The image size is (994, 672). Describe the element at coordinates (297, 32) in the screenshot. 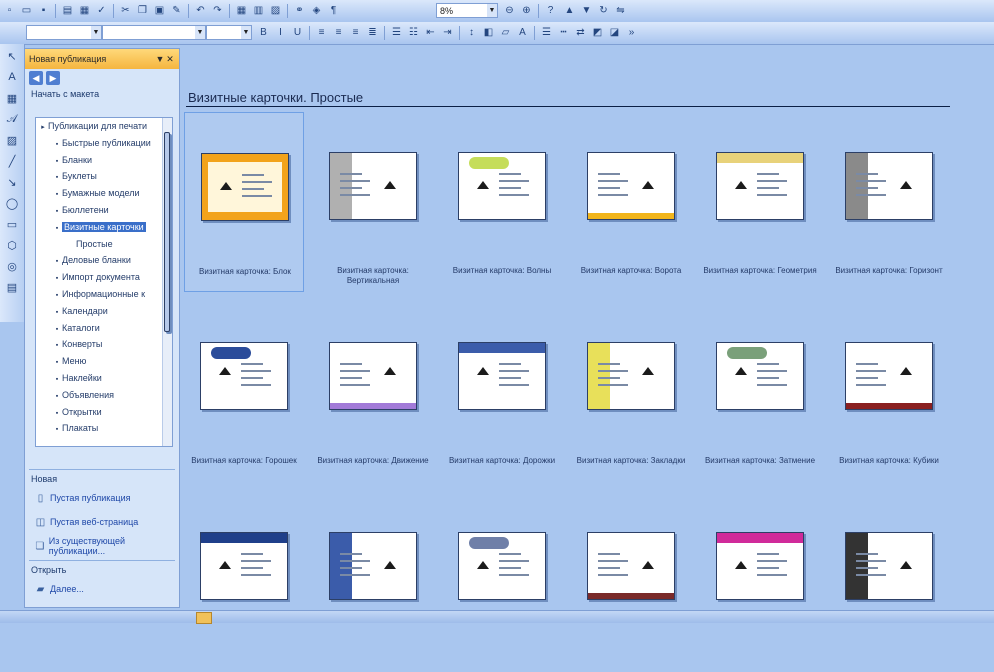

I see `underline-icon: U` at that location.